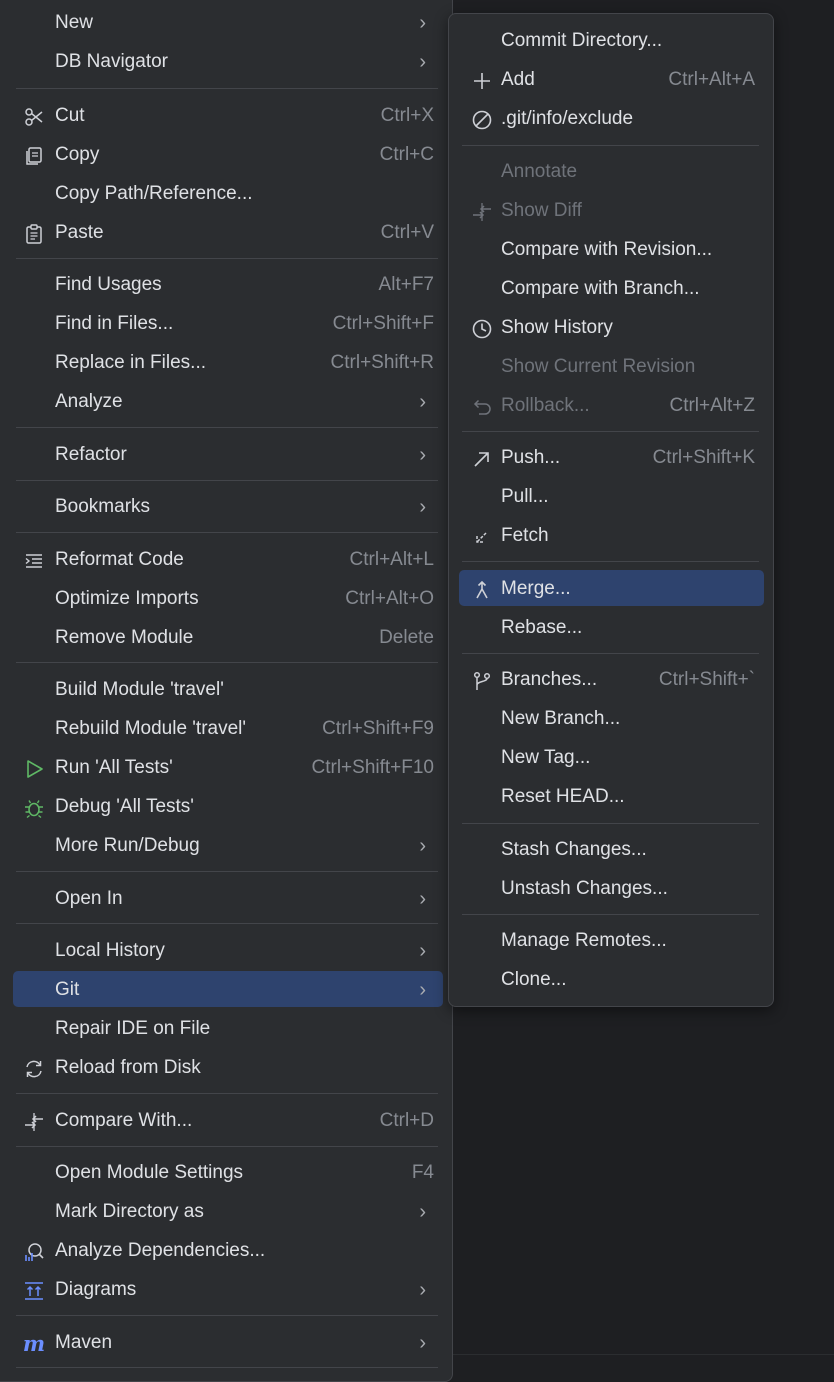  I want to click on git-item-exclude: .git/info/exclude, so click(611, 119).